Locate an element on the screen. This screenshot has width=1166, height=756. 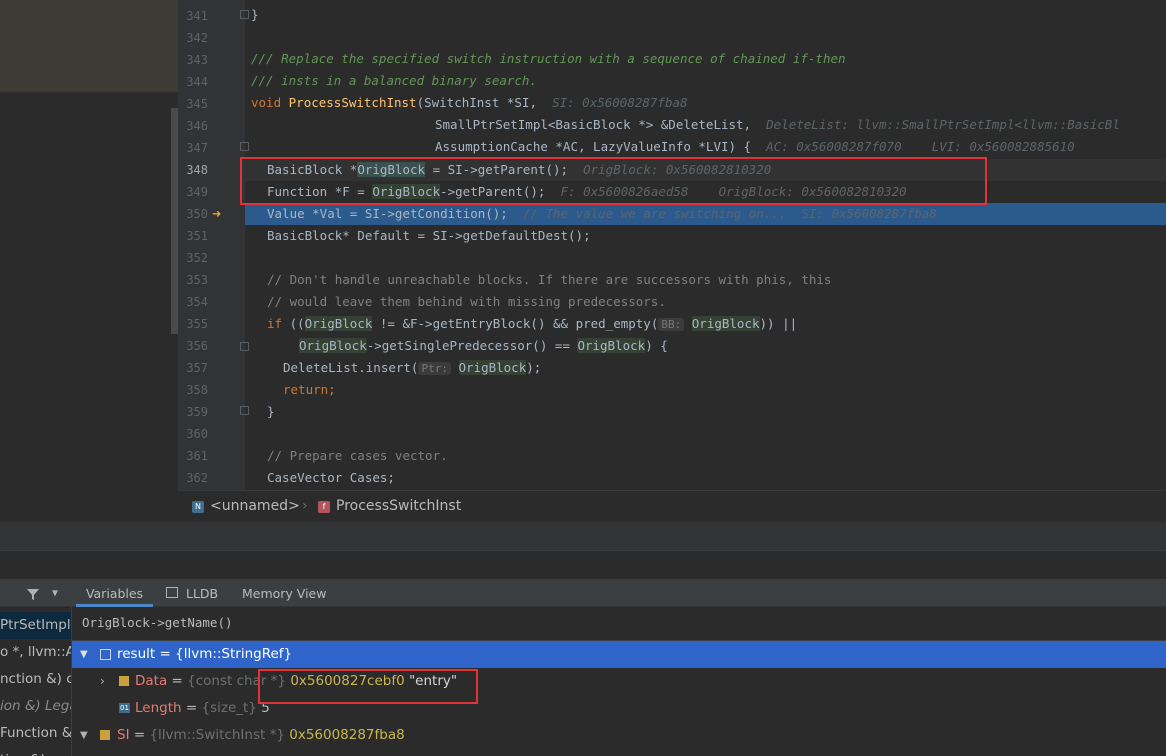
filter-icon is located at coordinates (33, 593).